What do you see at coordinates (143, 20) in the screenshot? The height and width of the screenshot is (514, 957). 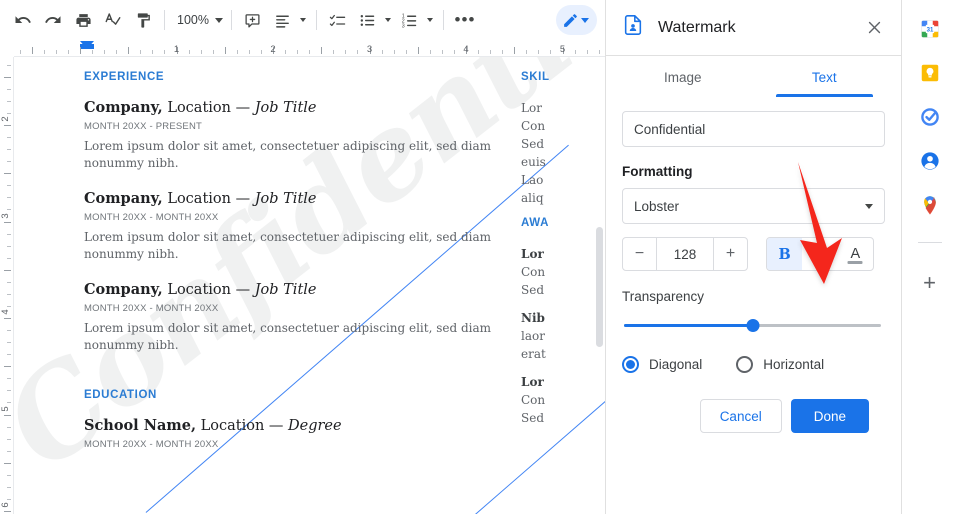 I see `paint-format-icon` at bounding box center [143, 20].